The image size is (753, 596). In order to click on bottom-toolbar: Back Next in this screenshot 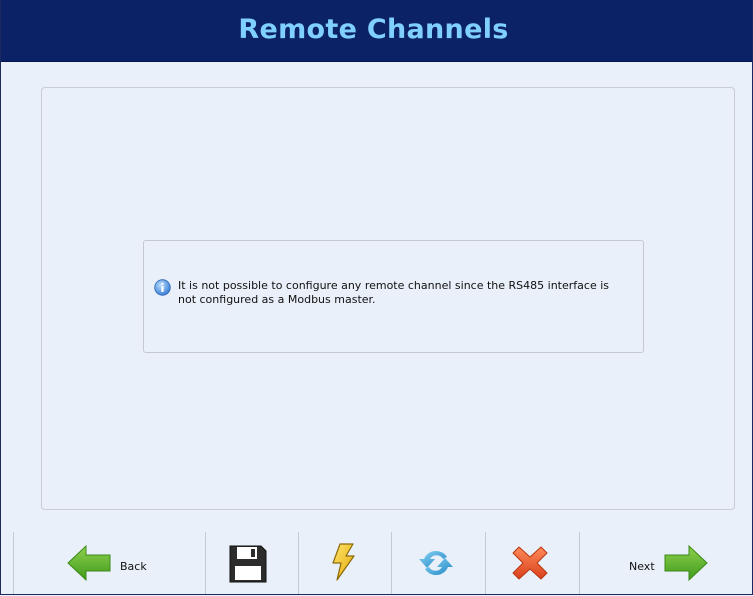, I will do `click(376, 563)`.